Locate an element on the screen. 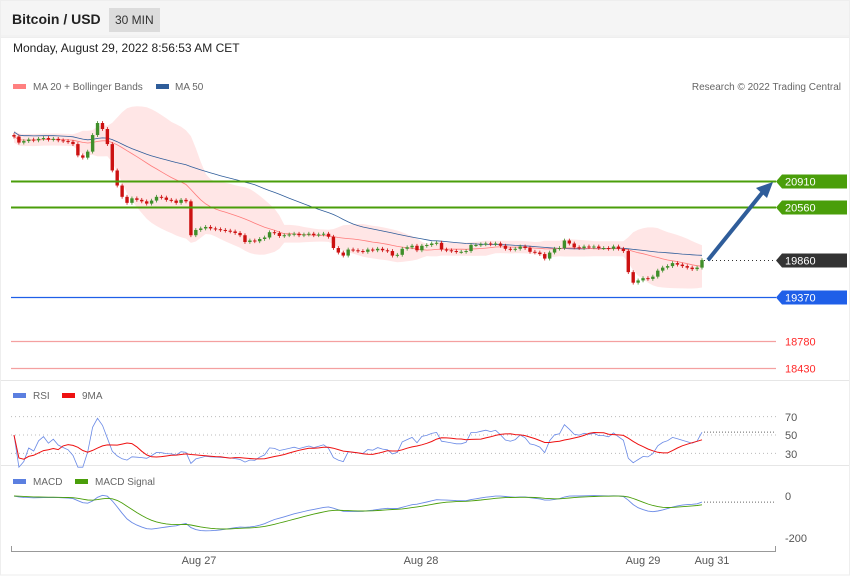 This screenshot has width=850, height=576. x-tick-label: Aug 29 is located at coordinates (643, 561).